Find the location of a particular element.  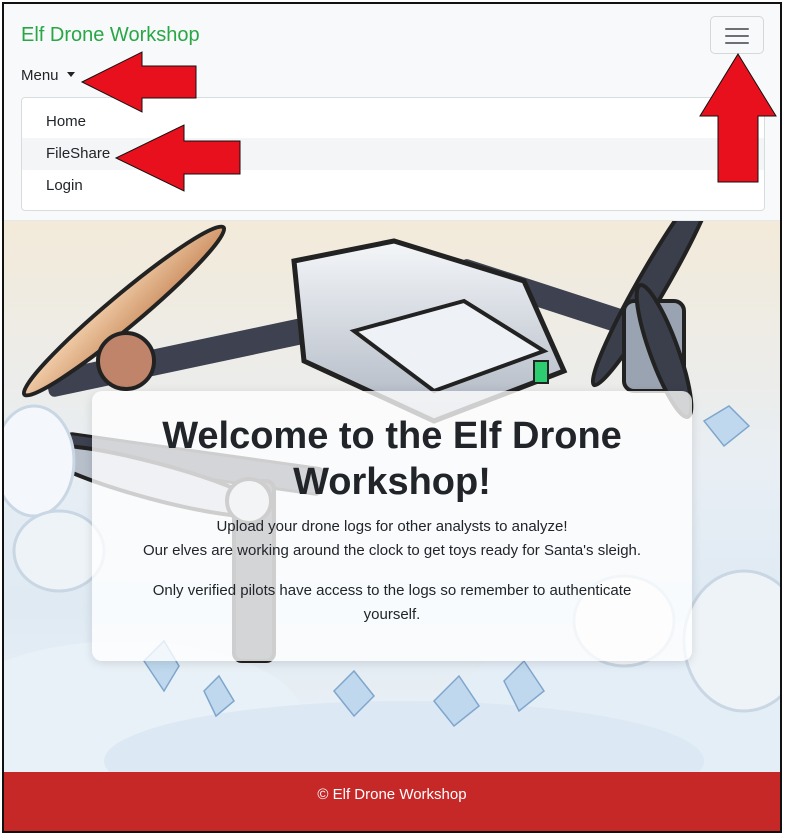

footer: © Elf Drone Workshop is located at coordinates (392, 801).